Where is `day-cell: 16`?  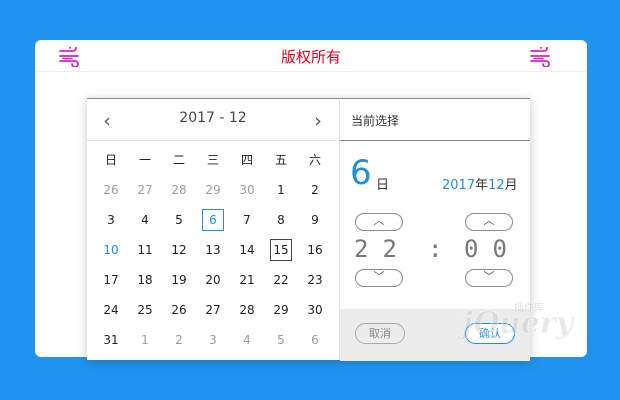
day-cell: 16 is located at coordinates (315, 250).